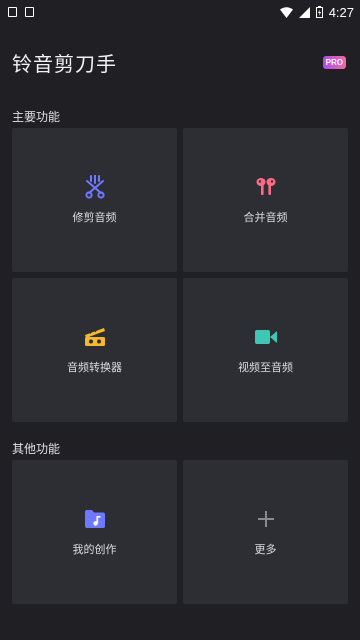  Describe the element at coordinates (341, 12) in the screenshot. I see `clock: 4:27` at that location.